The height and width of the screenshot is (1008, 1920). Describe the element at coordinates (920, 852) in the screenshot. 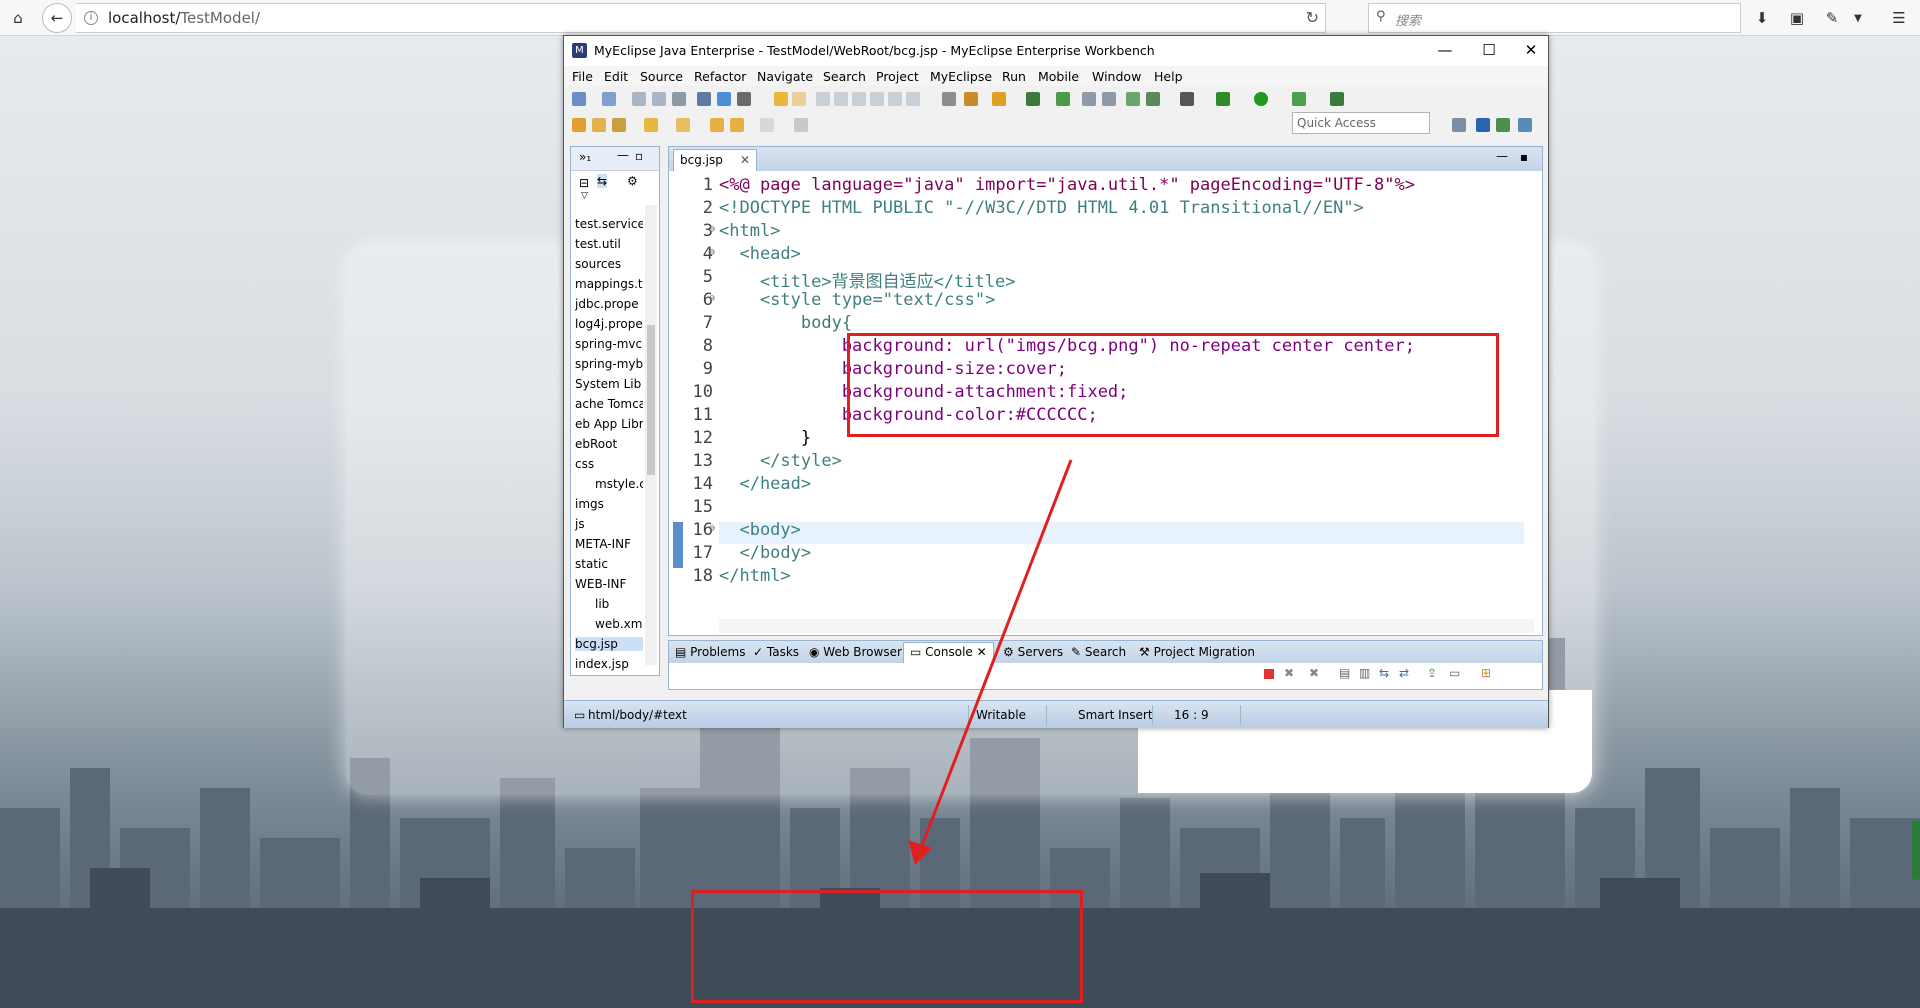

I see `arrow-head` at that location.